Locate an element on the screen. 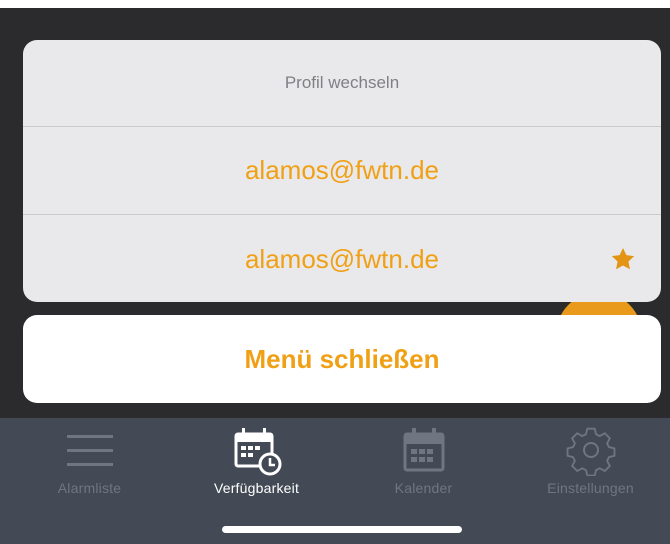  tab-label: Verfügbarkeit is located at coordinates (256, 488).